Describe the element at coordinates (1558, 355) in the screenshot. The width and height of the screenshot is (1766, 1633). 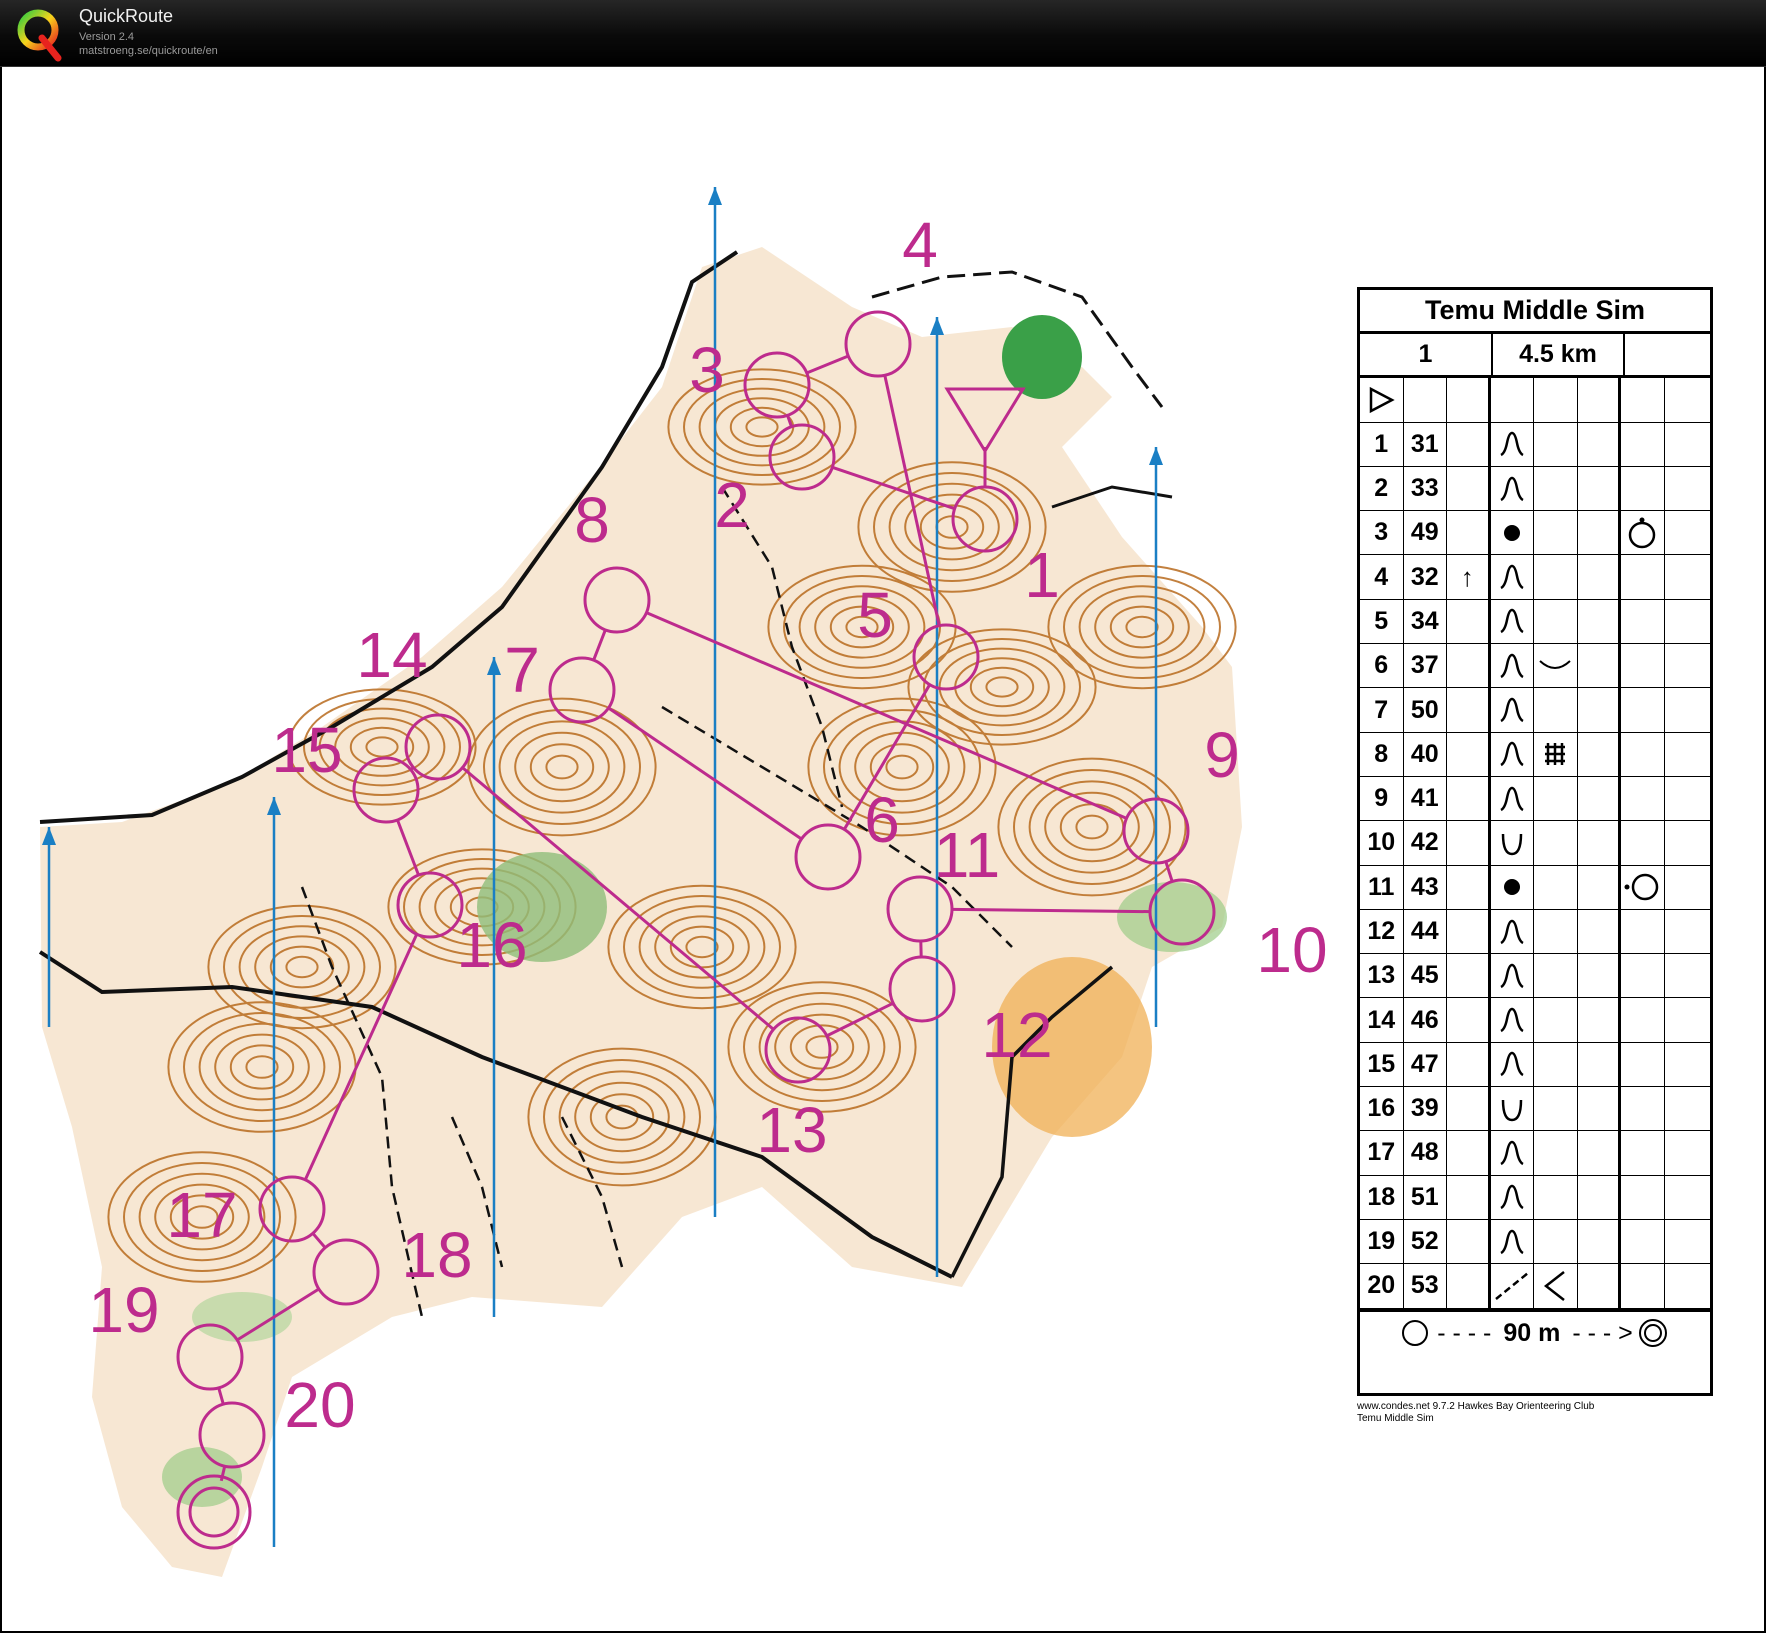
I see `course-length: 4.5 km` at that location.